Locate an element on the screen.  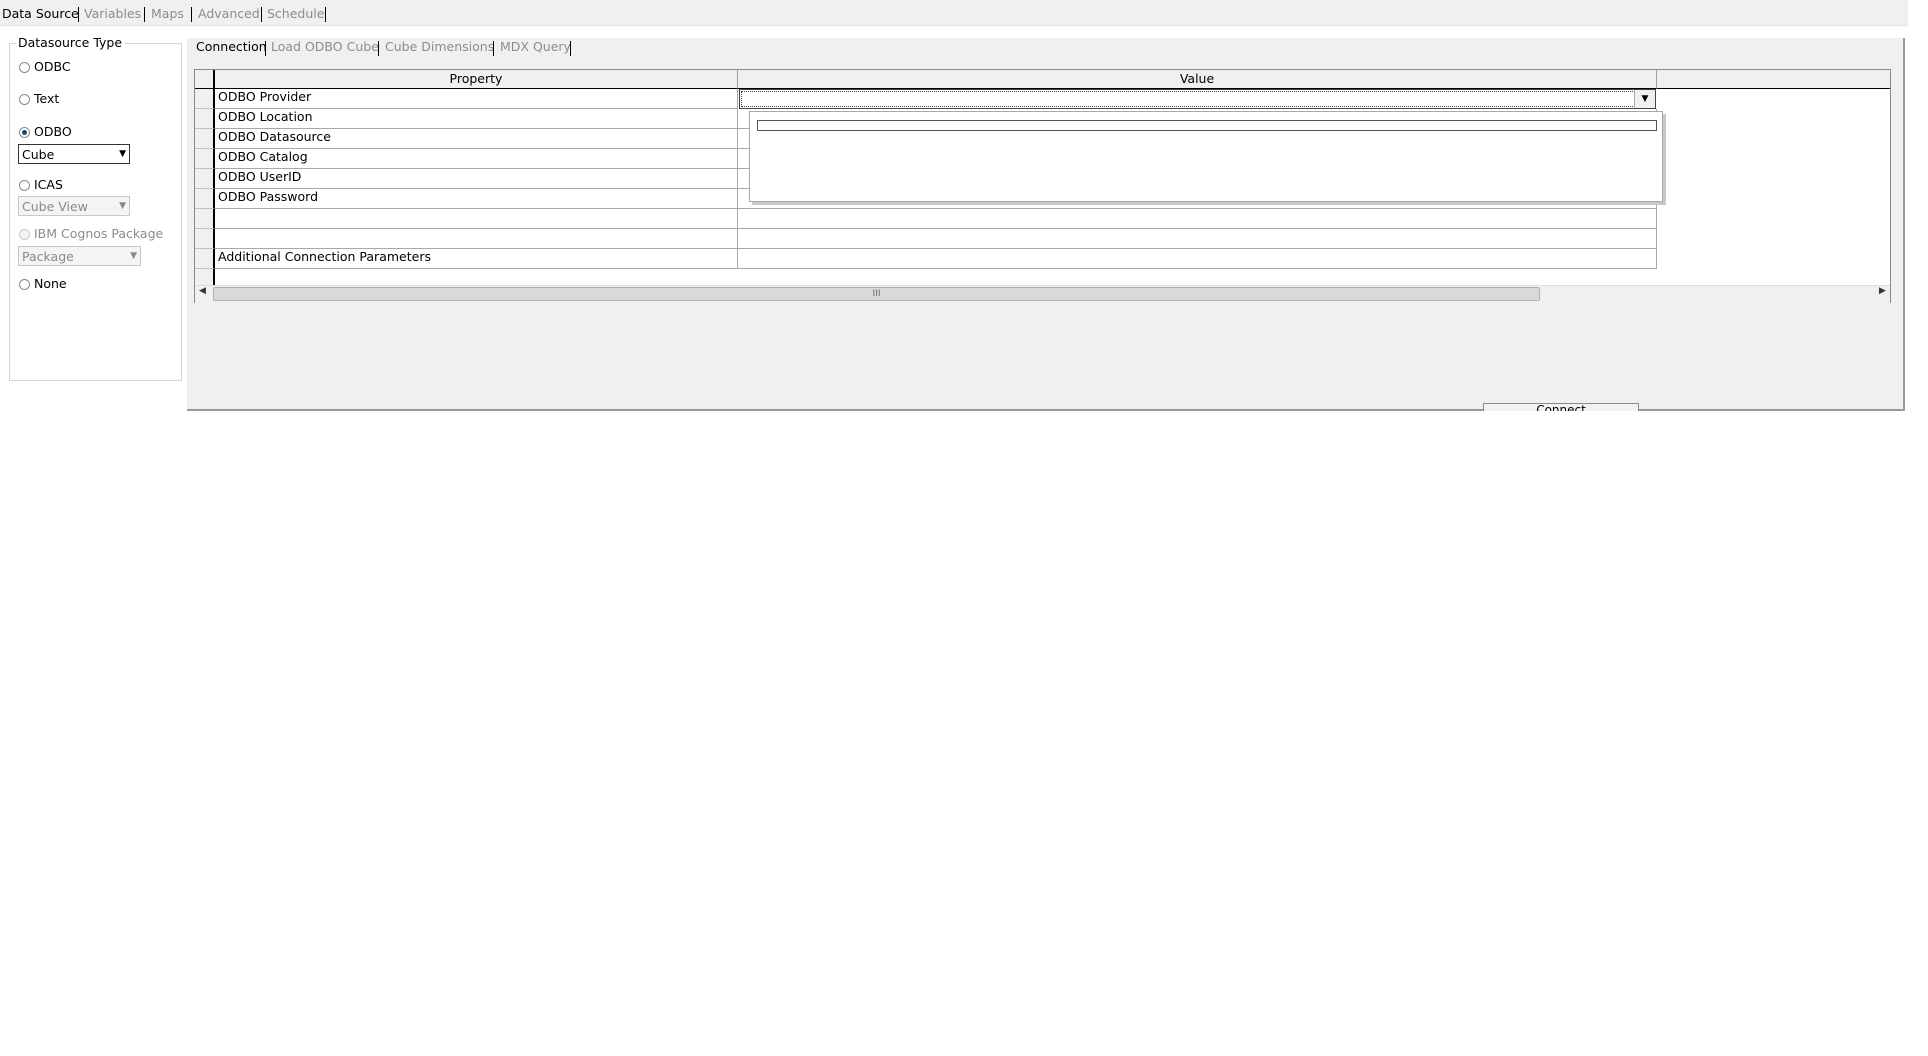
odbo-provider-combo: ▼ is located at coordinates (1197, 99).